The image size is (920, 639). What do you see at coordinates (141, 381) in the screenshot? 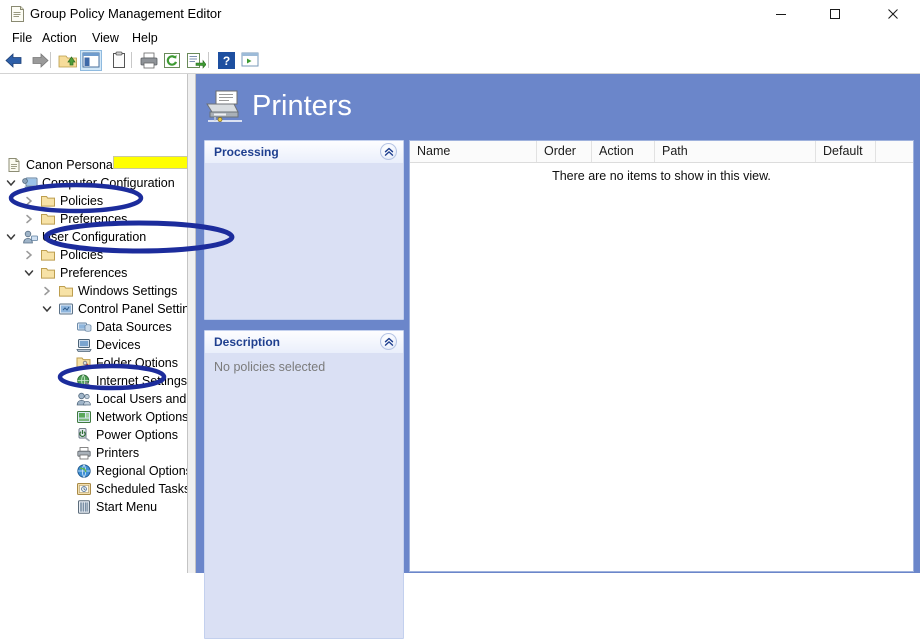
I see `tree-item-label: Internet Settings` at bounding box center [141, 381].